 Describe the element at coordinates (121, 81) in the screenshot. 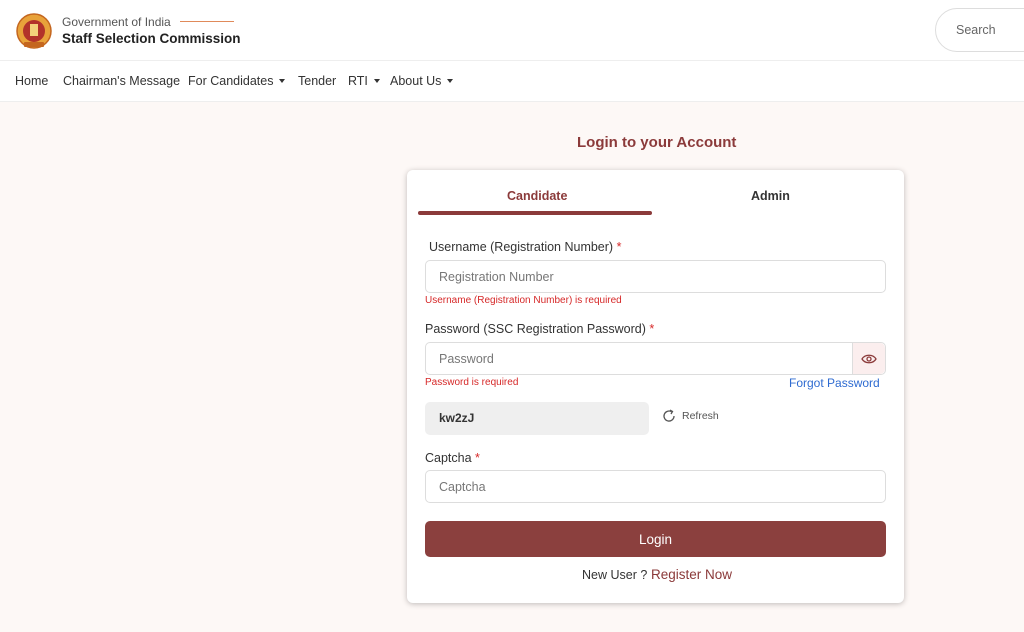

I see `nav-chairman-message: Chairman's Message` at that location.